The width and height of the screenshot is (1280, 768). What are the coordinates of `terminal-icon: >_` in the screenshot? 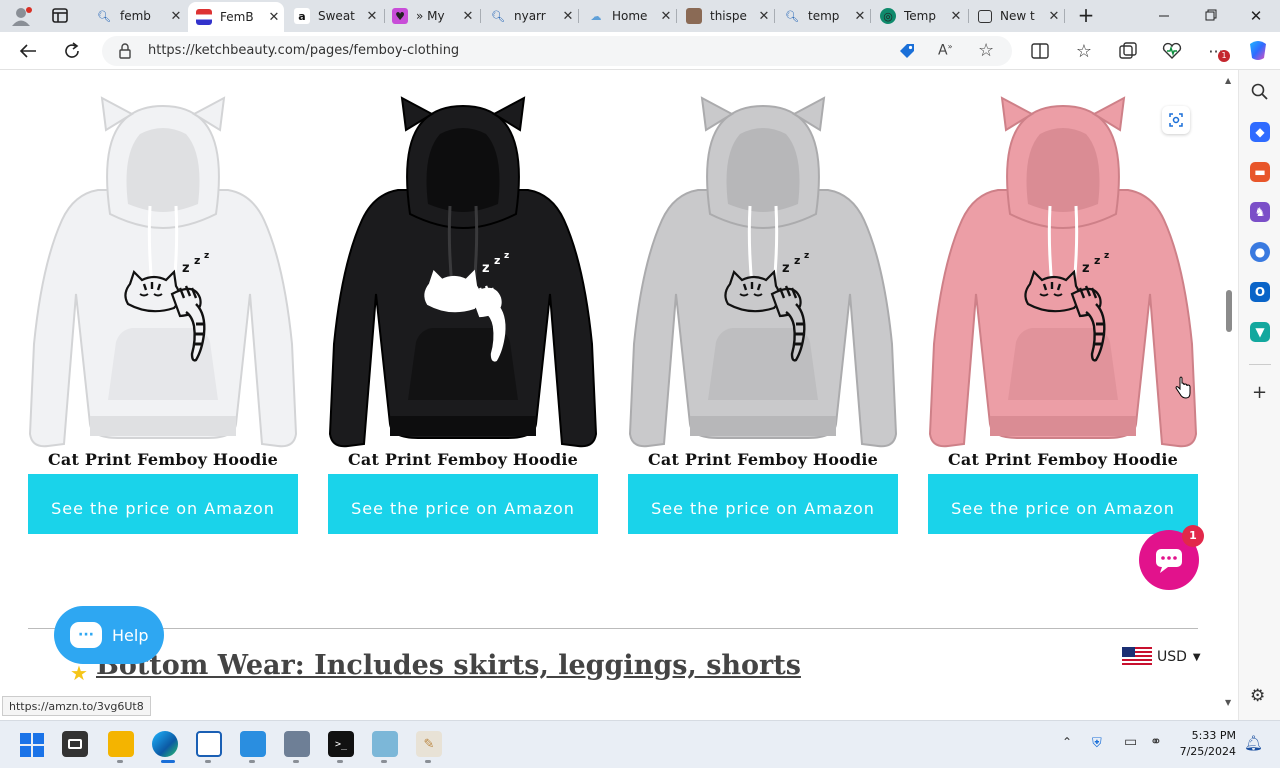 It's located at (341, 744).